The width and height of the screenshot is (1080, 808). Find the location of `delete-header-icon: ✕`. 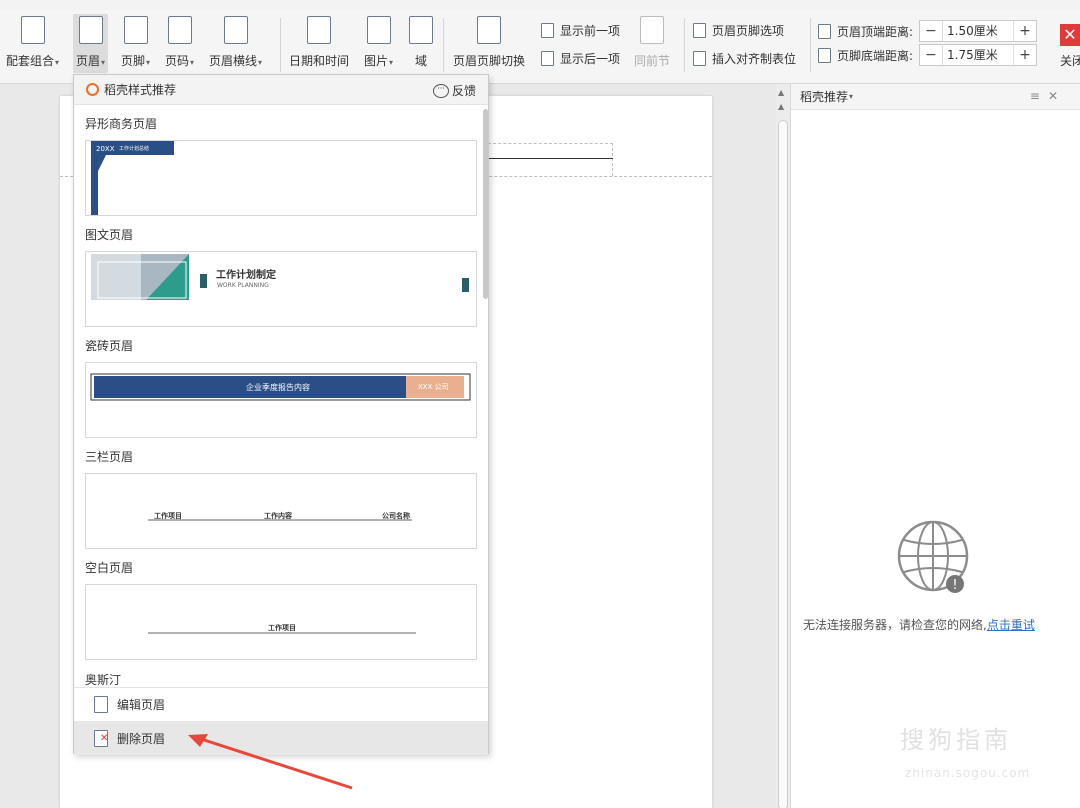

delete-header-icon: ✕ is located at coordinates (101, 738).